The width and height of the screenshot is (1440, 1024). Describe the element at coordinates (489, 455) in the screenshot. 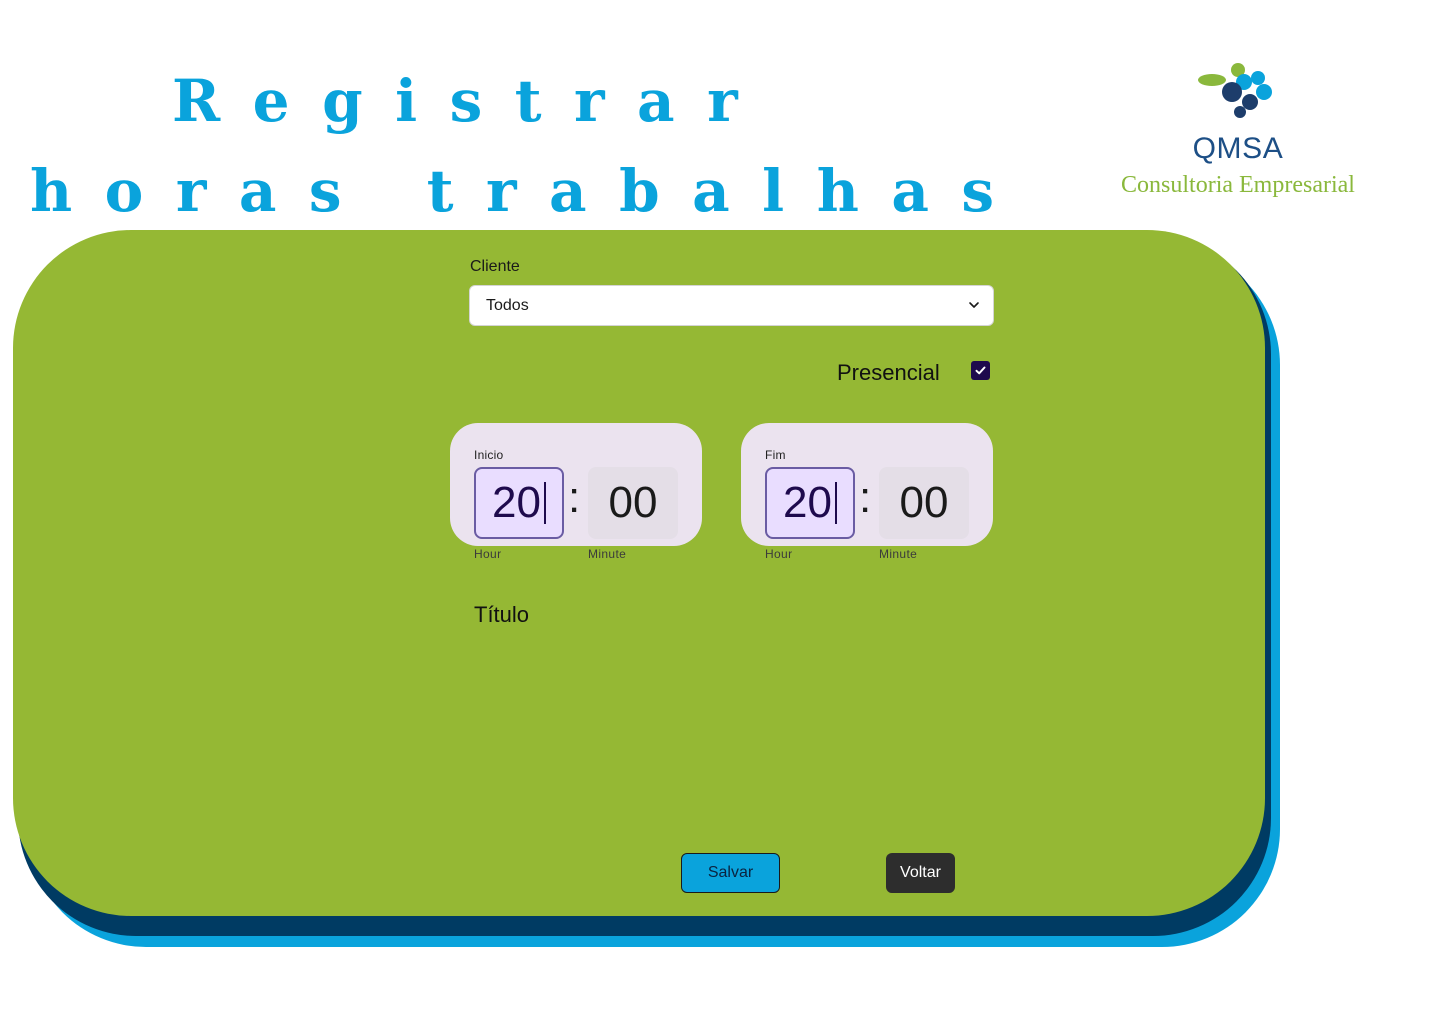

I see `start-time-label: Inicio` at that location.